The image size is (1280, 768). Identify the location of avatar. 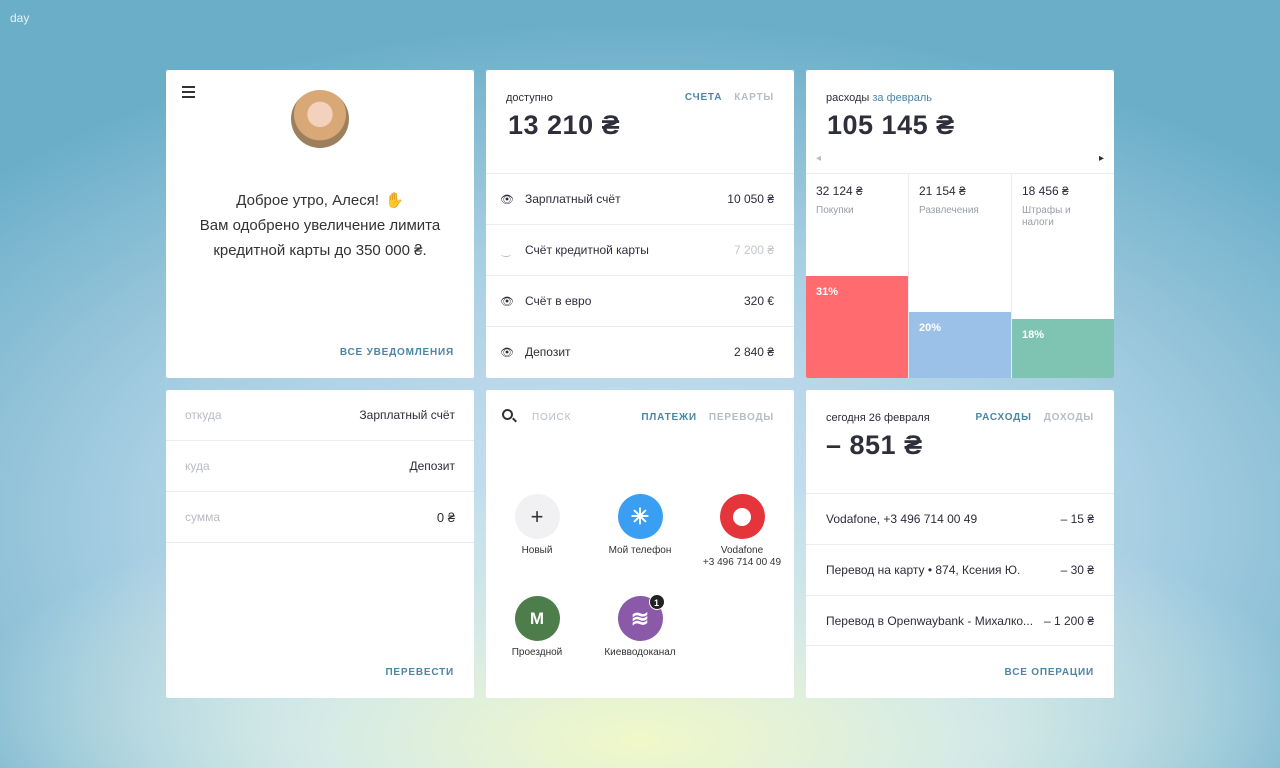
(320, 119).